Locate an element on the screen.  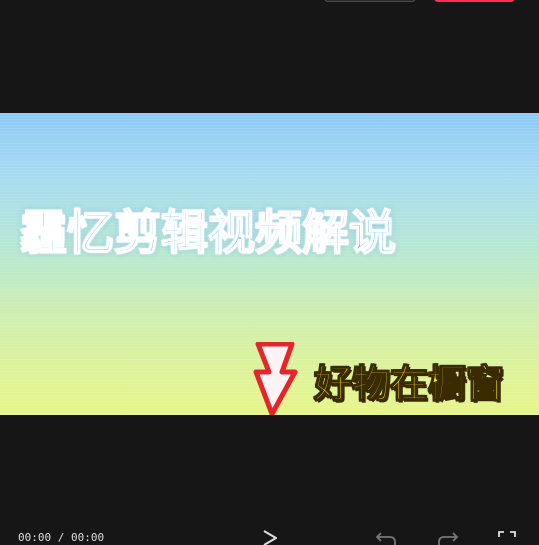
top-toolbar is located at coordinates (269, 6).